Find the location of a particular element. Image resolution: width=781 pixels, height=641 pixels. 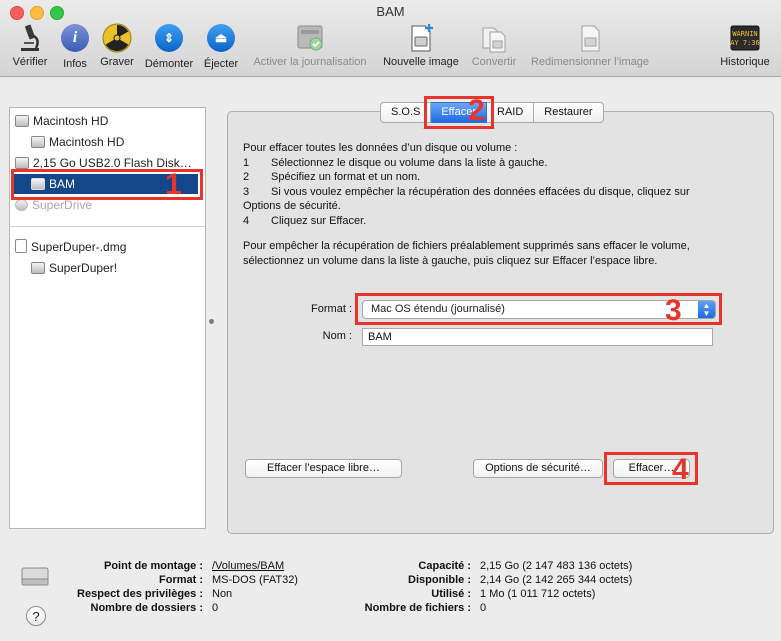

tab-first-aid: S.O.S is located at coordinates (406, 112).